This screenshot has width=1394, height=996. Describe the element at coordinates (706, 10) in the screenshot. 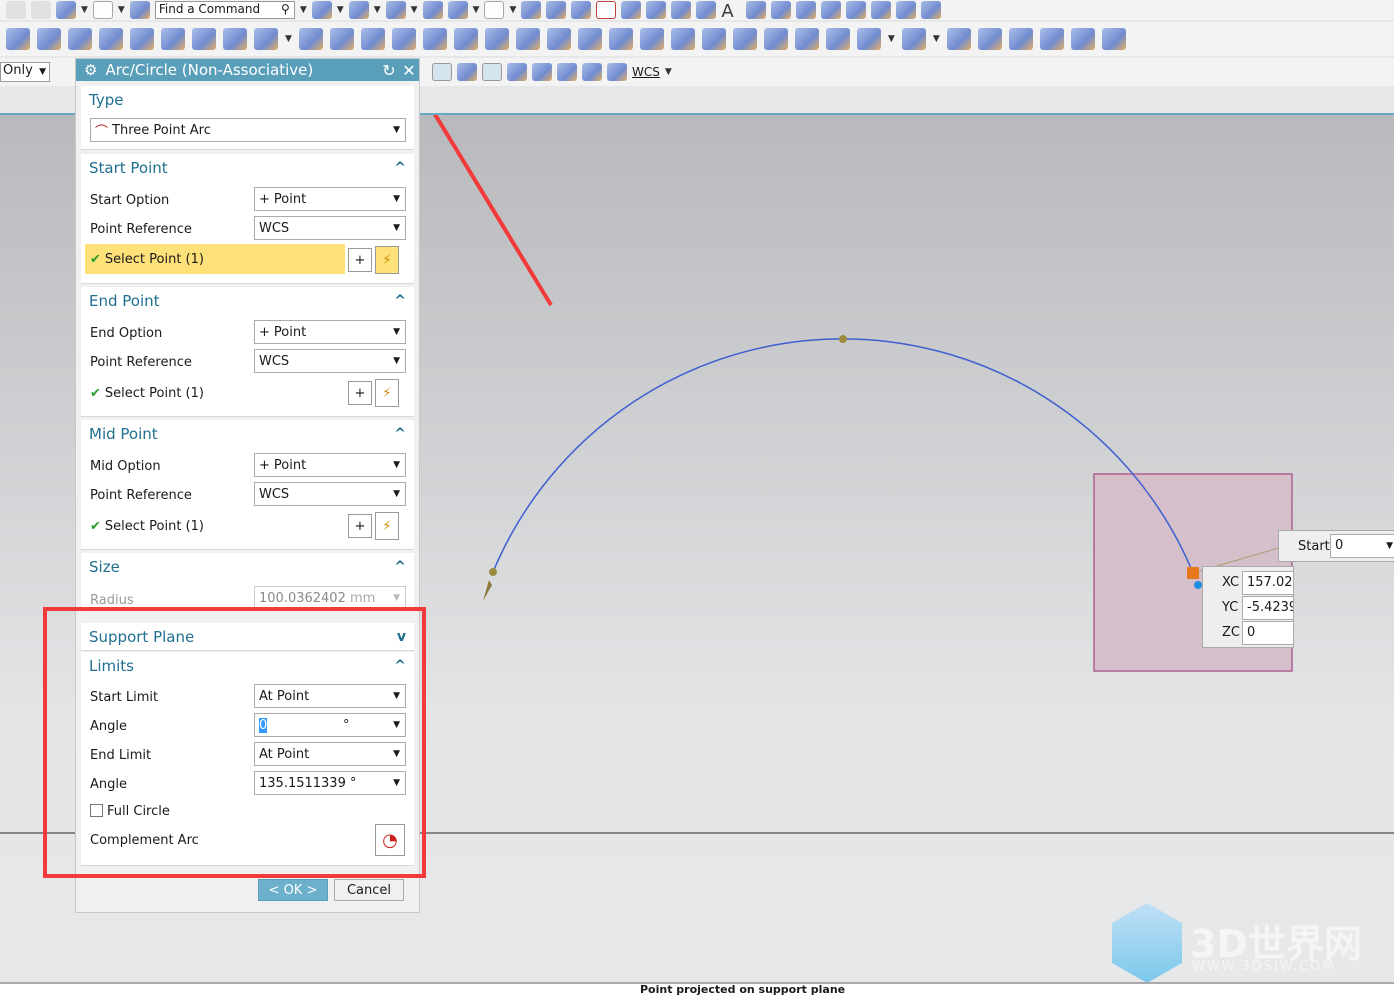

I see `fillet-icon` at that location.